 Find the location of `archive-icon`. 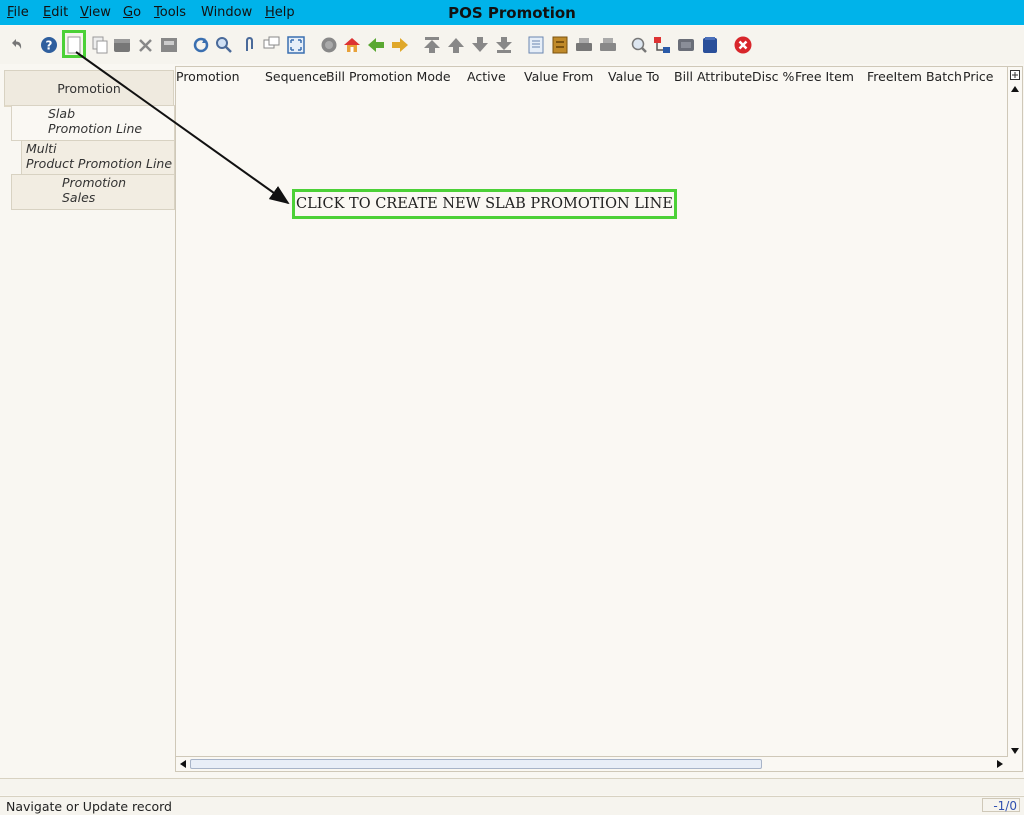

archive-icon is located at coordinates (560, 45).